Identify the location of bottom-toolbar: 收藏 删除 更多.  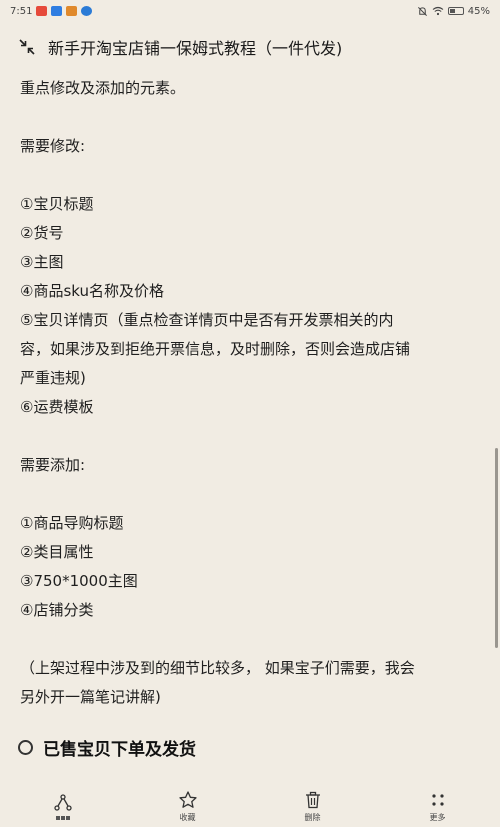
(250, 806).